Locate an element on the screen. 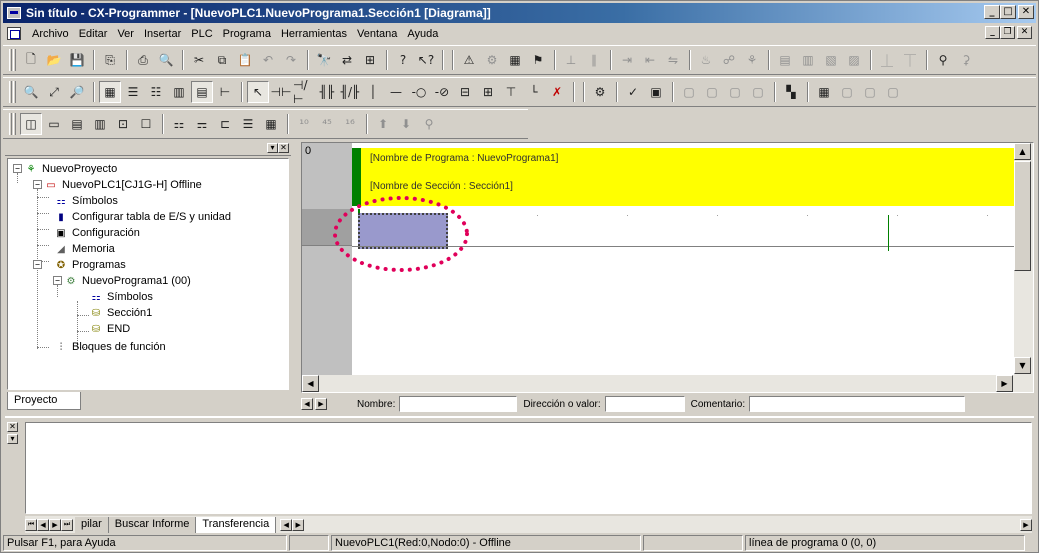  project-workspace-icon: ◫ is located at coordinates (31, 124).